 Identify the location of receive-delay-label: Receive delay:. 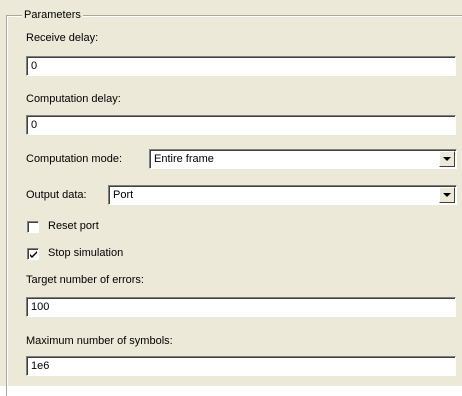
(62, 38).